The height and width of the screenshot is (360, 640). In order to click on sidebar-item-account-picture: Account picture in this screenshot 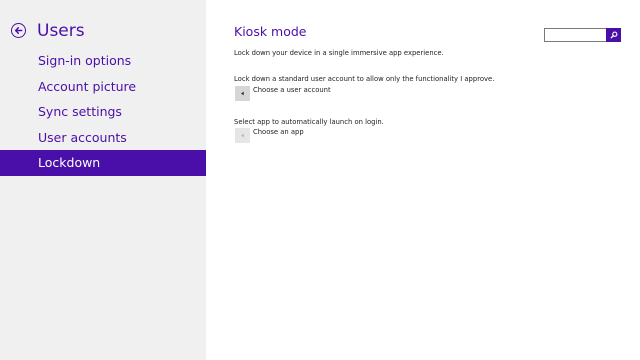, I will do `click(103, 87)`.